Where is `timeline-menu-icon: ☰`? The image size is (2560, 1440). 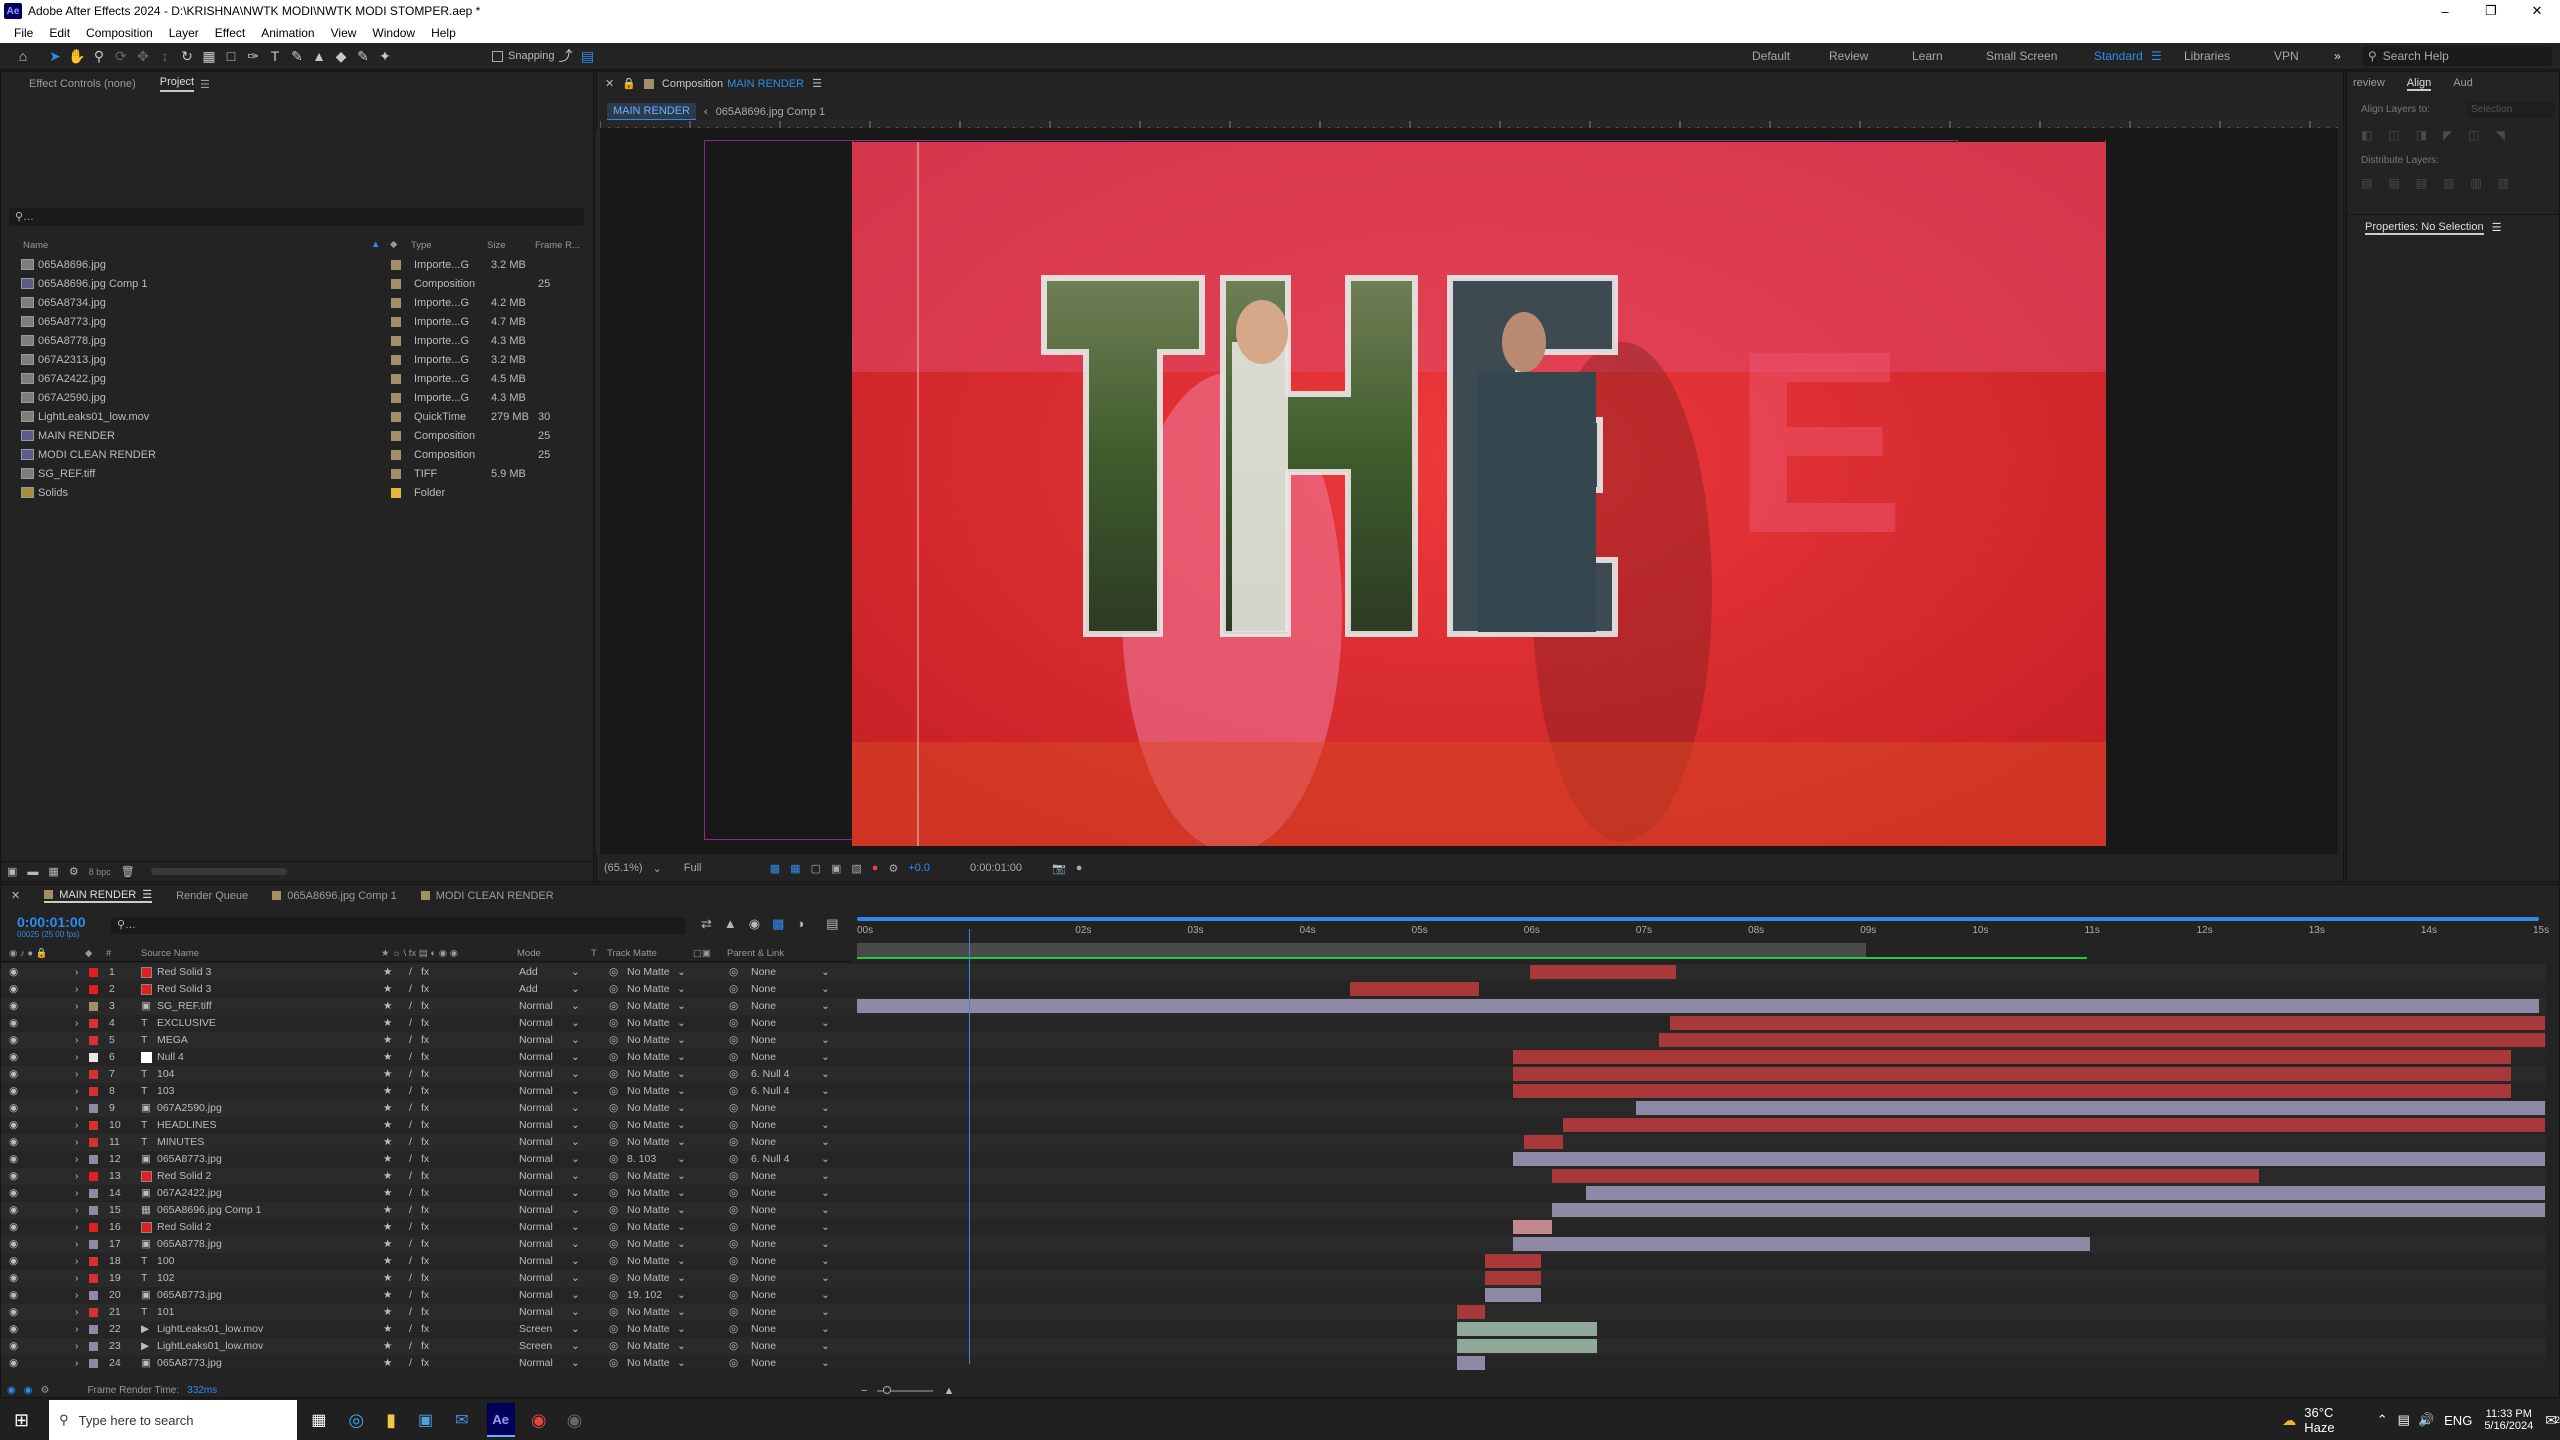
timeline-menu-icon: ☰ is located at coordinates (147, 894).